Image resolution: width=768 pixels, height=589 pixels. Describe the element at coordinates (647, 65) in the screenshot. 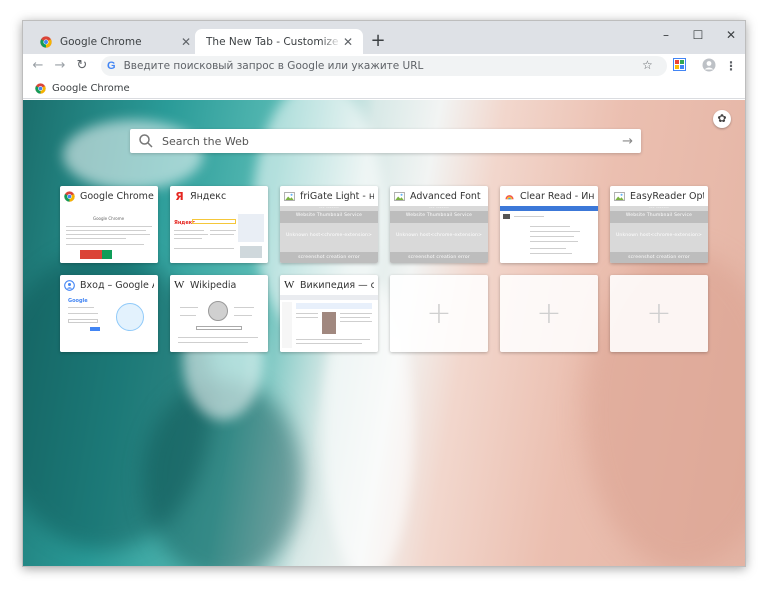

I see `bookmark-star-icon: ☆` at that location.